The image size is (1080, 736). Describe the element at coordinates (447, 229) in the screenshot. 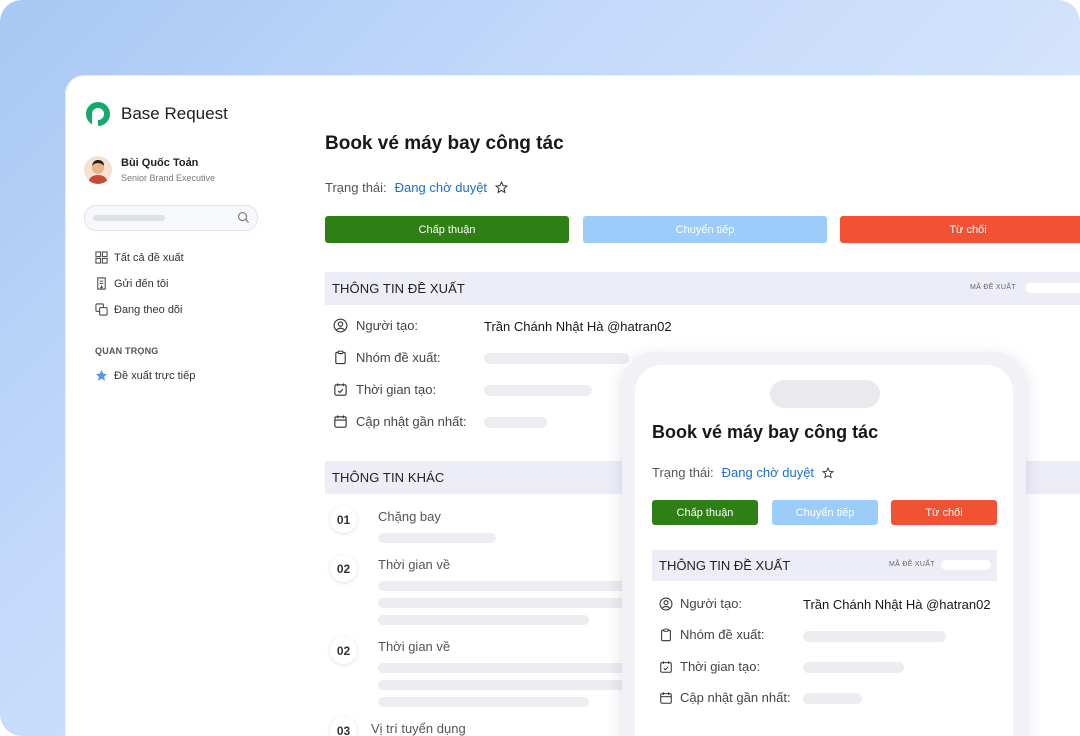

I see `approve-button: Chấp thuận` at that location.